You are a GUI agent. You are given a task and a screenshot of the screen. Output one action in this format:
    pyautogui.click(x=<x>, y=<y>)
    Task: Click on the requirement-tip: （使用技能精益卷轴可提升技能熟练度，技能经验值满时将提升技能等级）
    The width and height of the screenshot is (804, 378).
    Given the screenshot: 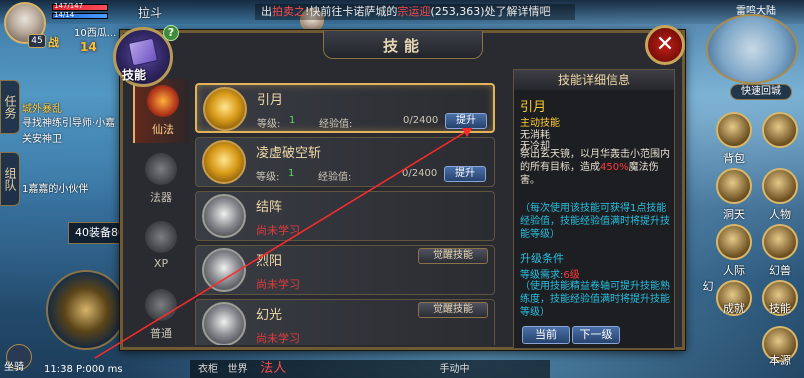 What is the action you would take?
    pyautogui.click(x=595, y=299)
    